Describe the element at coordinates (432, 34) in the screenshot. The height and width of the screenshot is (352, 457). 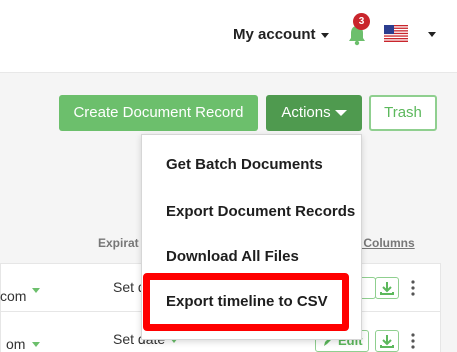
I see `language-chevron-down-icon` at that location.